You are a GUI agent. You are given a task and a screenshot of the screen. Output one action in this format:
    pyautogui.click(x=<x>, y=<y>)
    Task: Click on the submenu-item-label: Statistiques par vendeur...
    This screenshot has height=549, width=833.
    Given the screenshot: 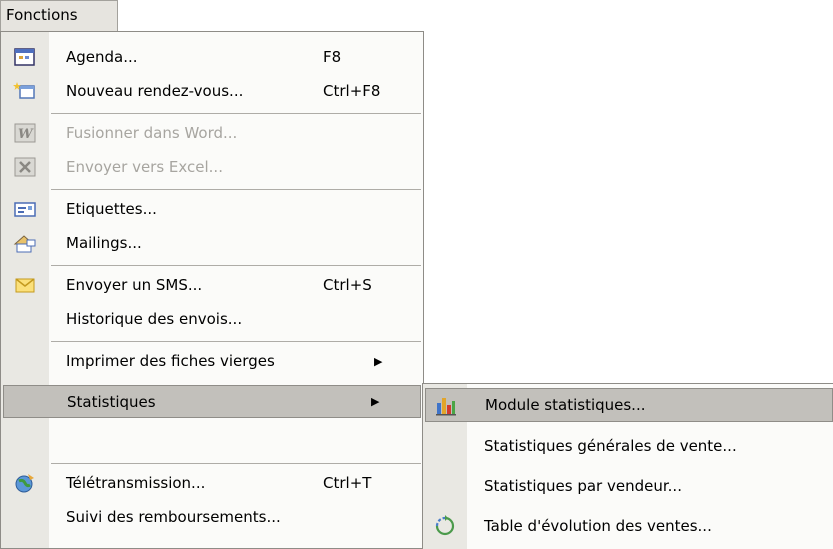 What is the action you would take?
    pyautogui.click(x=583, y=486)
    